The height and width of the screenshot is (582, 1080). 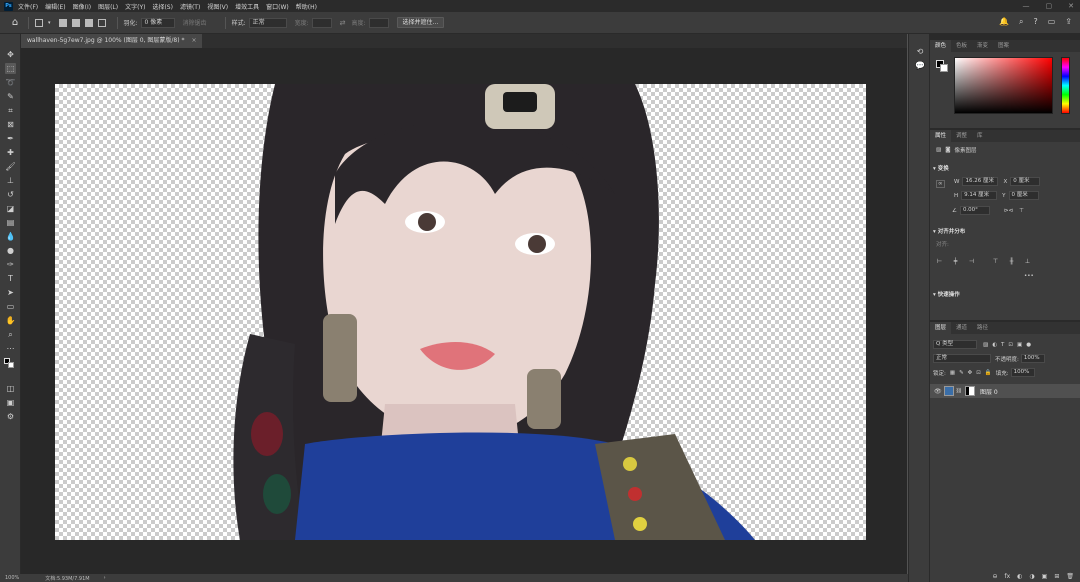 What do you see at coordinates (1008, 211) in the screenshot?
I see `flip-horizontal-icon: ⊳⊲` at bounding box center [1008, 211].